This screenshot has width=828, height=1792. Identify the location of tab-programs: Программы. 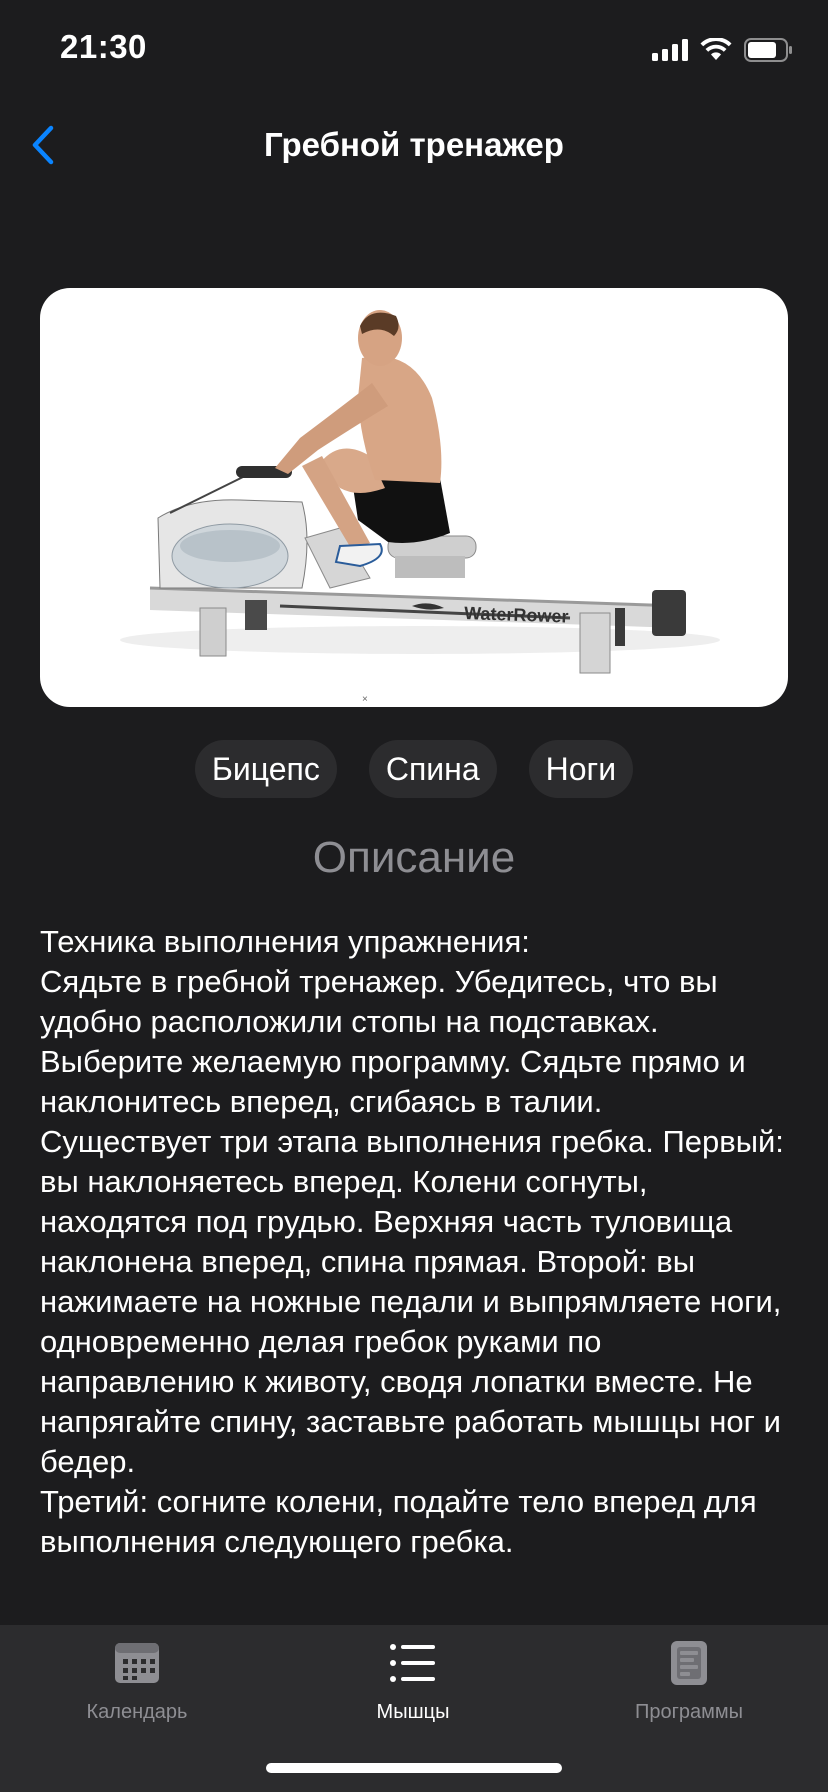
(689, 1681).